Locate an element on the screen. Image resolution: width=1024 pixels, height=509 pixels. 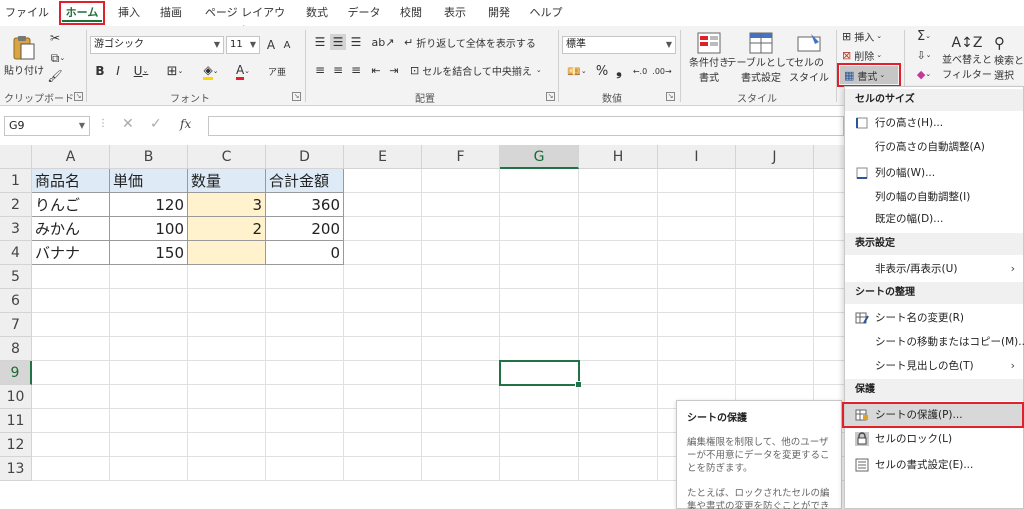
table-cell: 120 is located at coordinates (149, 205).